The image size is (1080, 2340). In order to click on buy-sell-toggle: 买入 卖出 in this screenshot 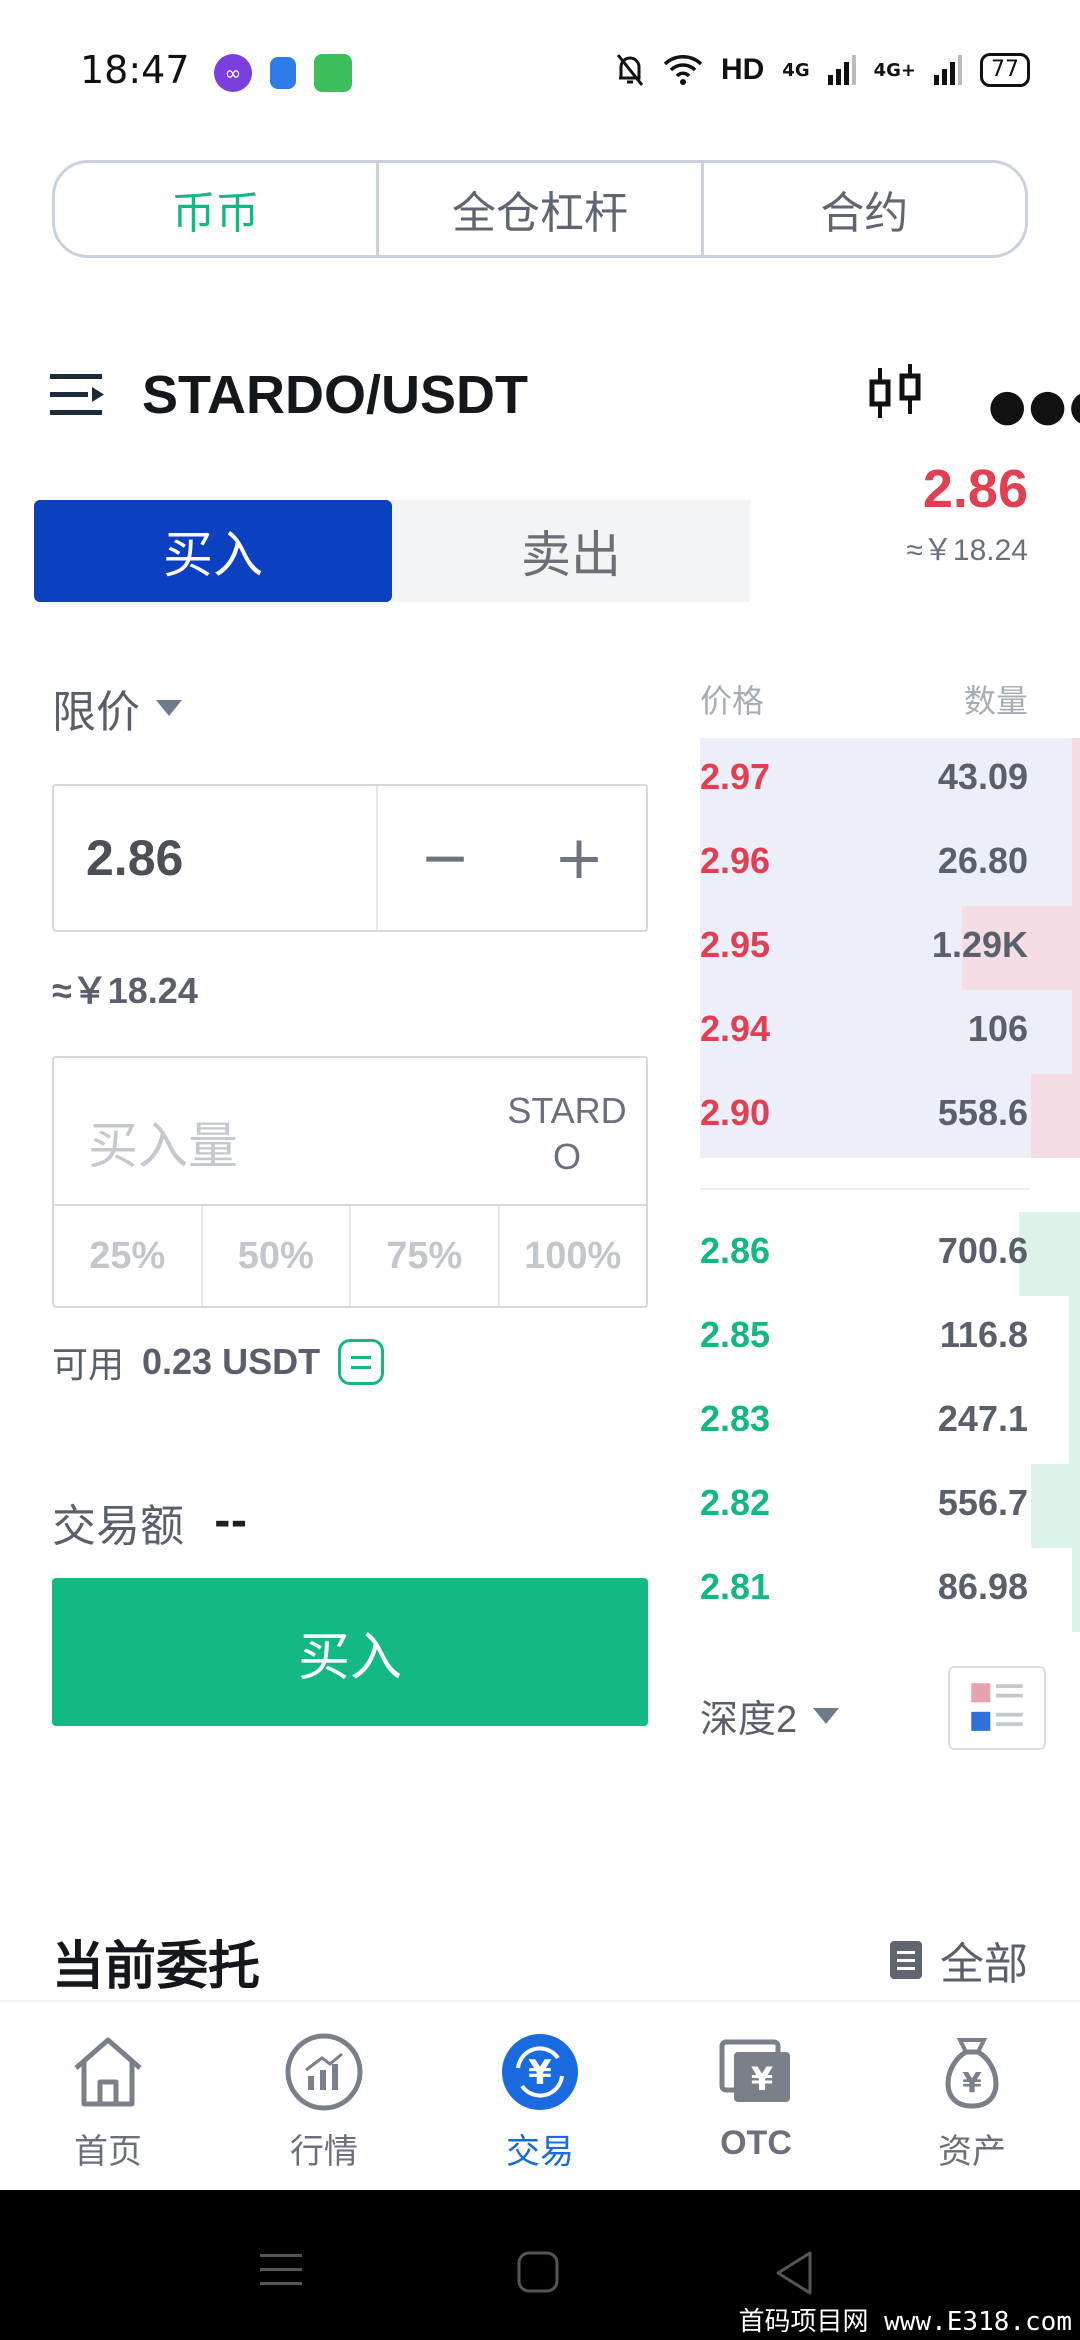, I will do `click(392, 551)`.